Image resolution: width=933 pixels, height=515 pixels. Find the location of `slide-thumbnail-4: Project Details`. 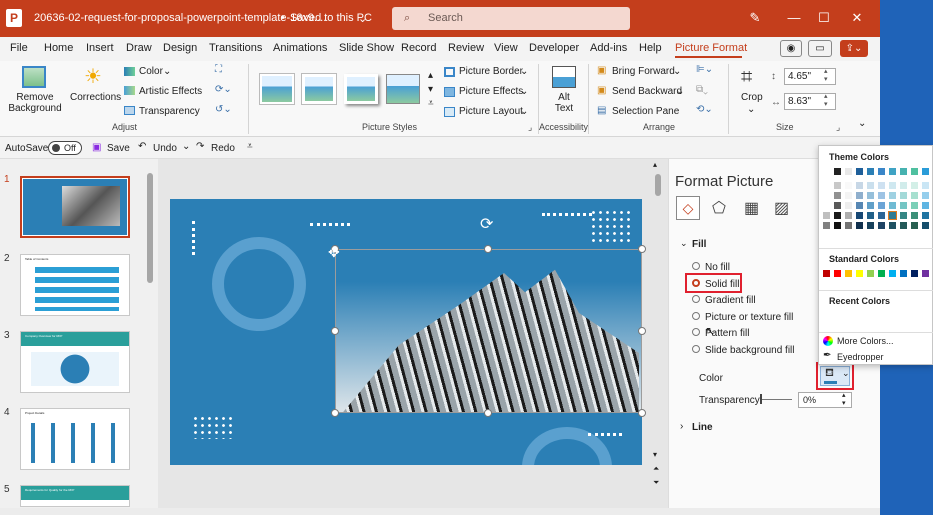

slide-thumbnail-4: Project Details is located at coordinates (75, 439).